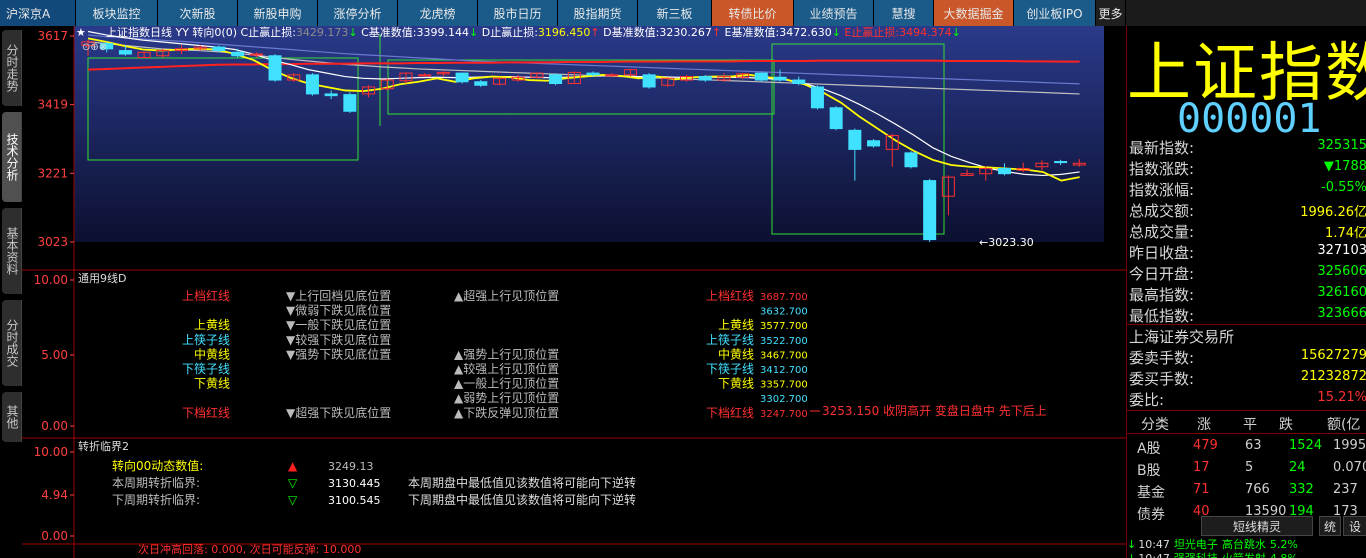 The height and width of the screenshot is (558, 1366). I want to click on nav-tab-1: 板块监控, so click(117, 13).